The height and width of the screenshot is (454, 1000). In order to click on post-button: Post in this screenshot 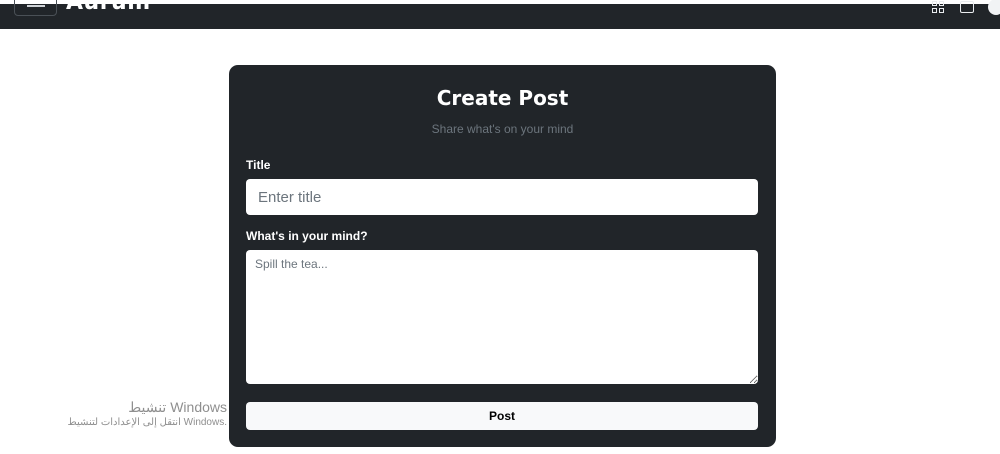, I will do `click(502, 416)`.